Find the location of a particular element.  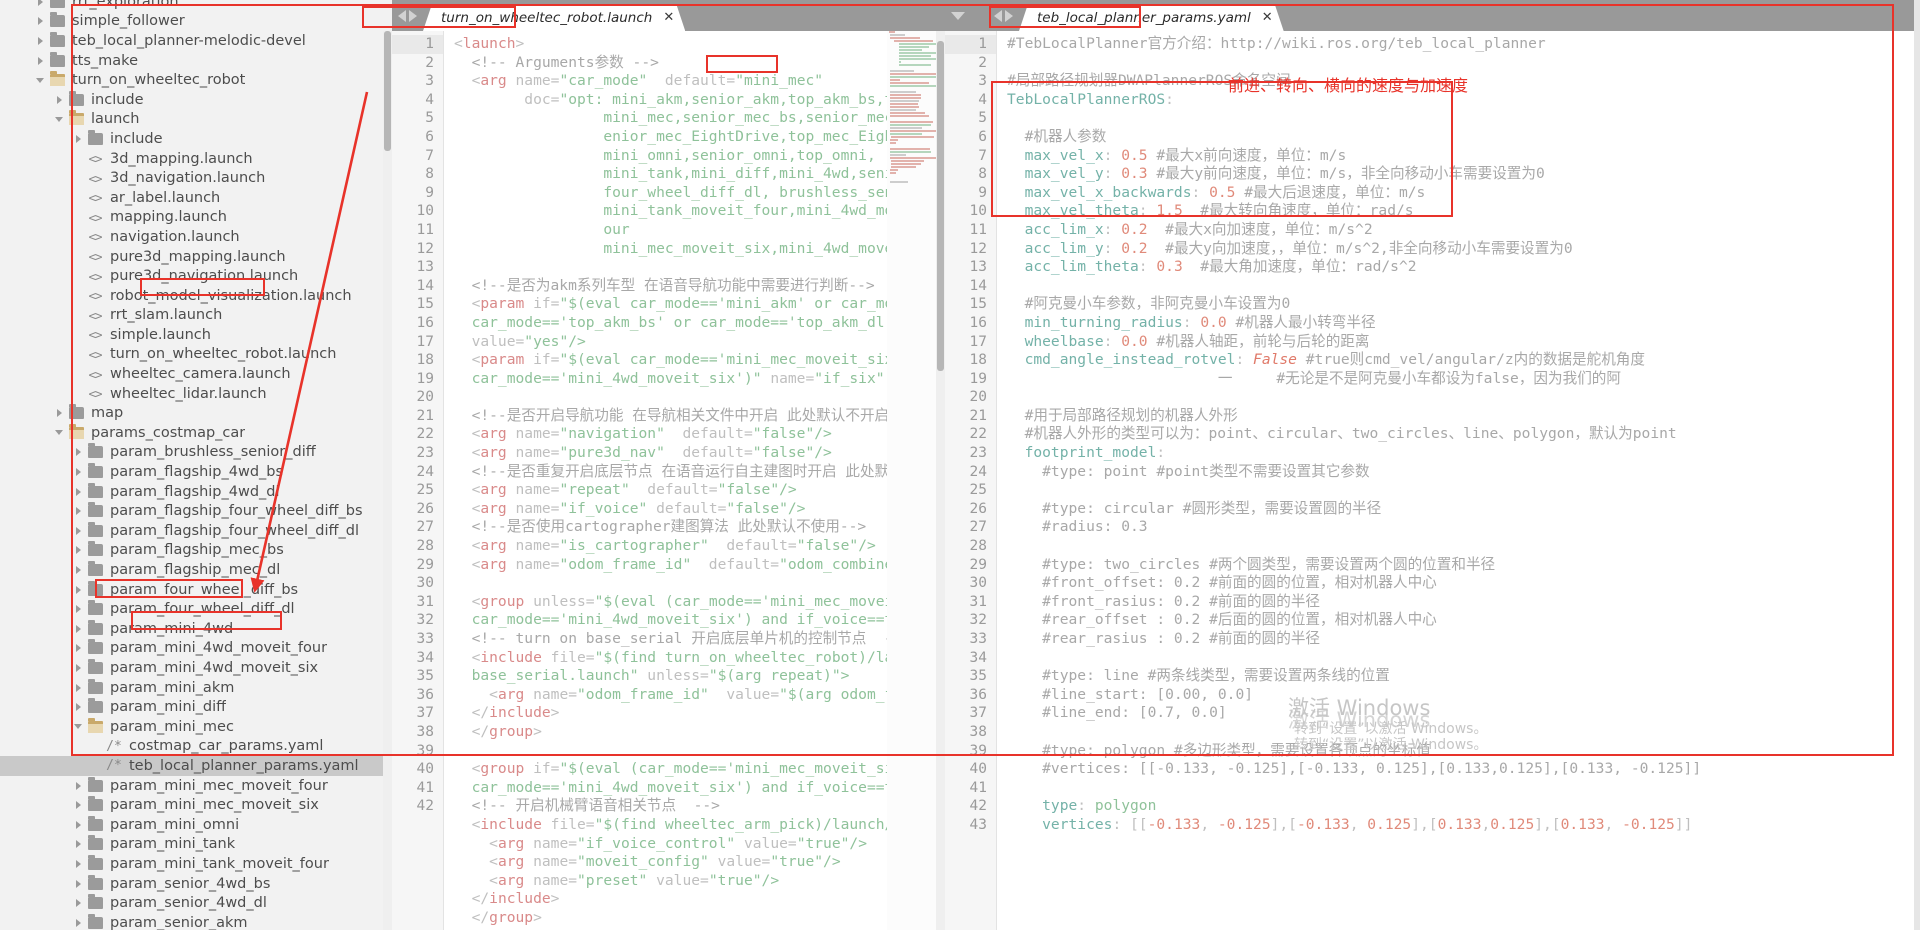

code-line: <!-- Arguments参数 --> is located at coordinates (699, 63).